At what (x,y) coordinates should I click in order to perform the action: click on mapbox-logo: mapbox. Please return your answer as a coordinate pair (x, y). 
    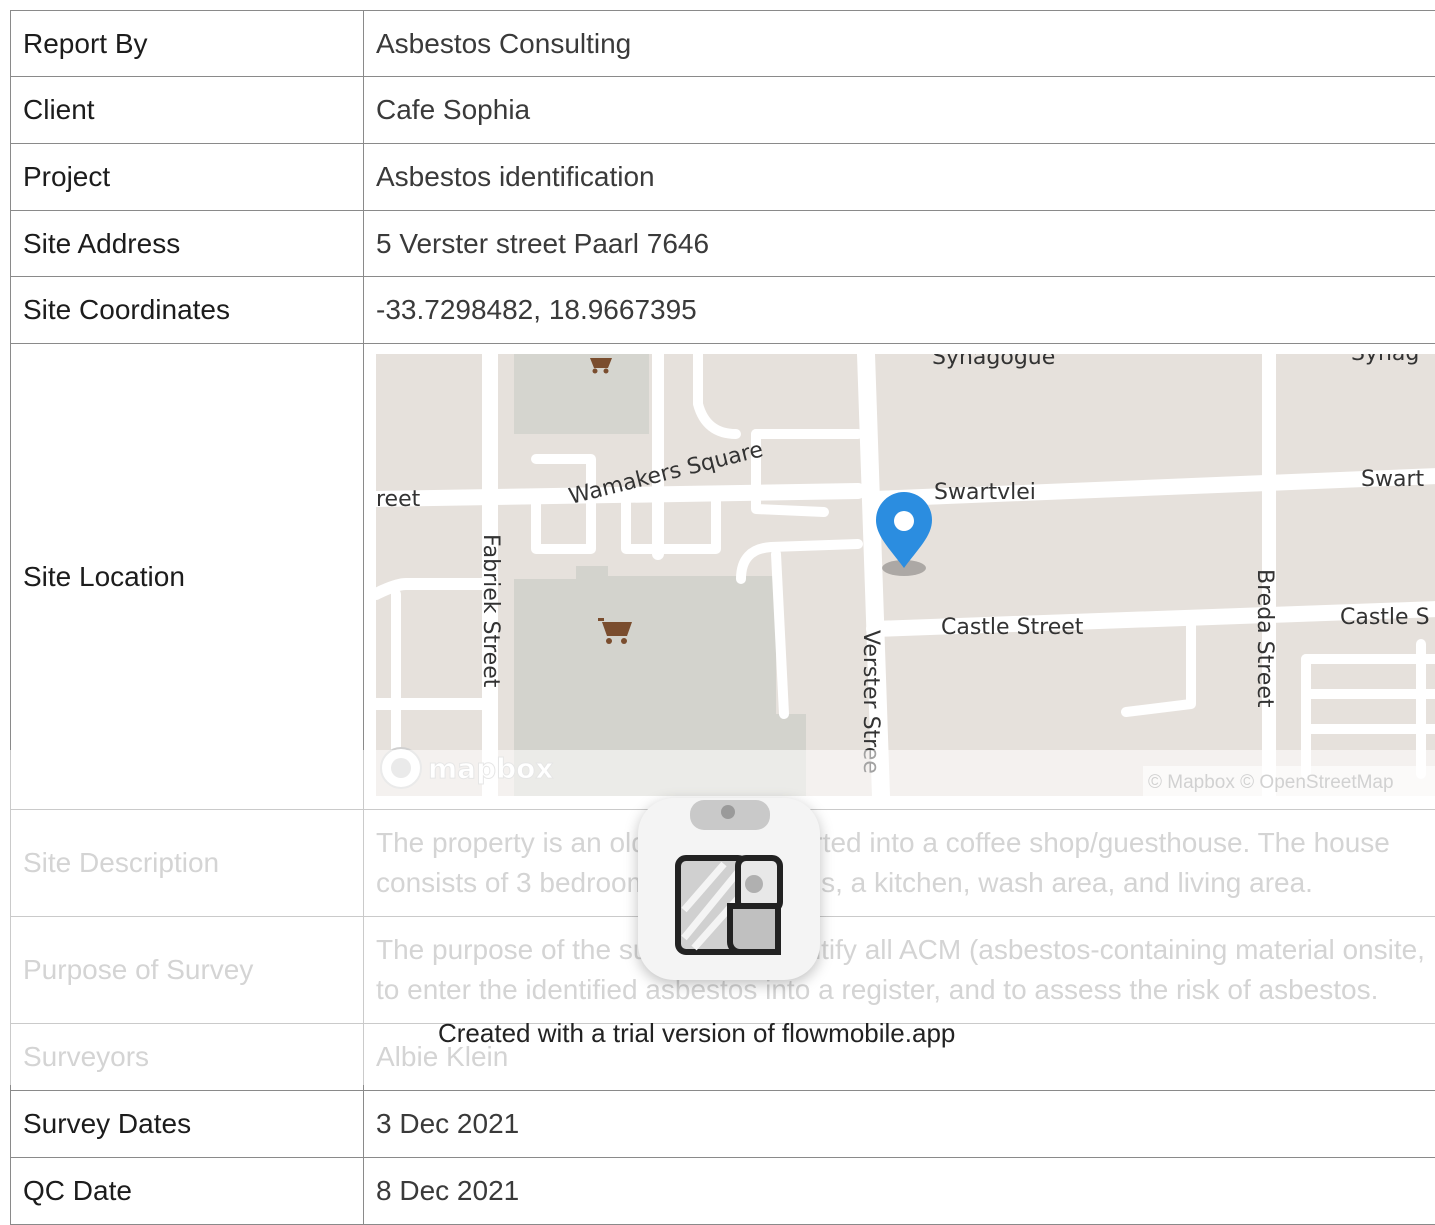
    Looking at the image, I should click on (467, 768).